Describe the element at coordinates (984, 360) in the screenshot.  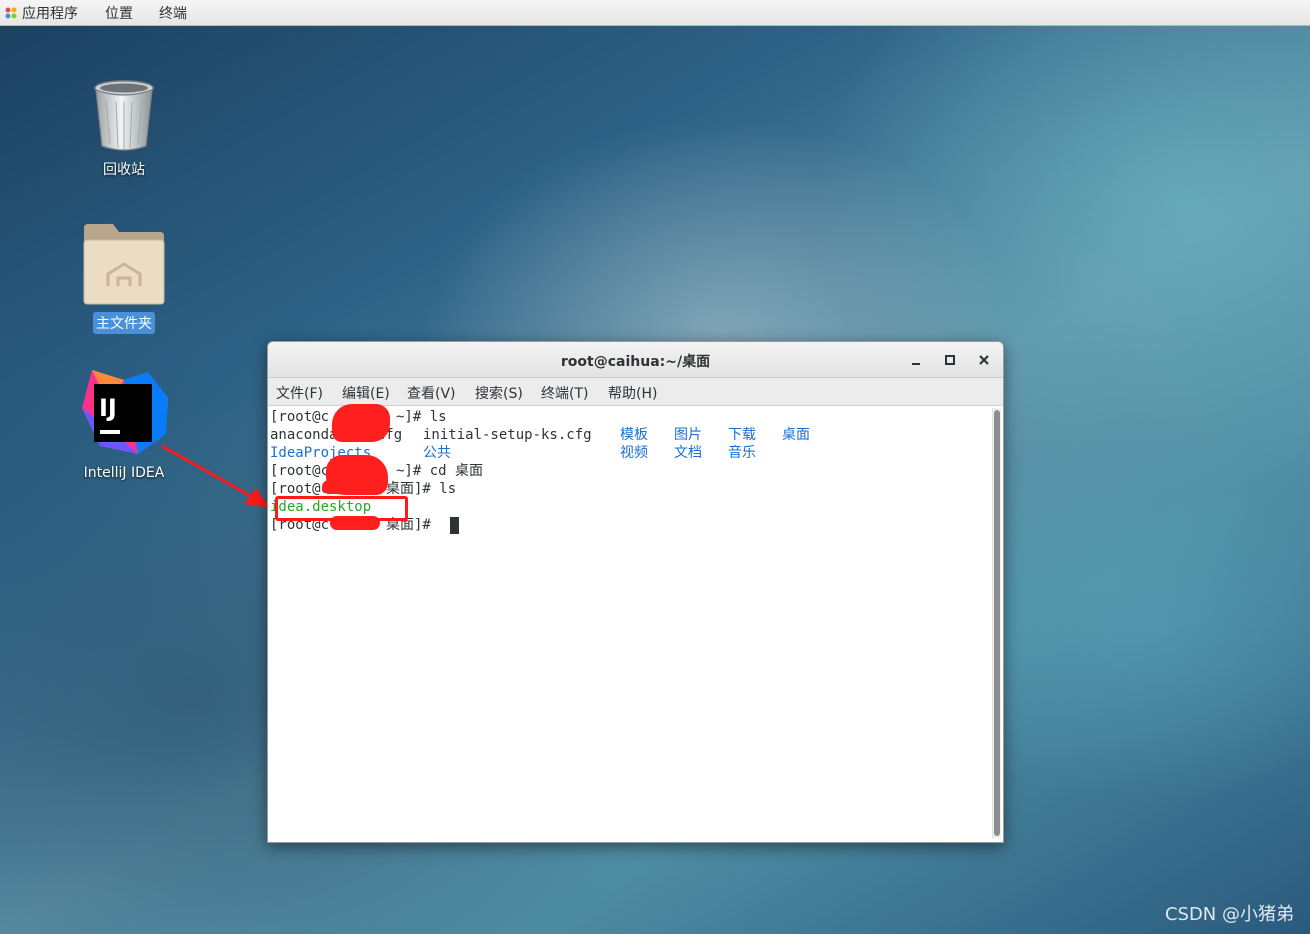
I see `close-icon` at that location.